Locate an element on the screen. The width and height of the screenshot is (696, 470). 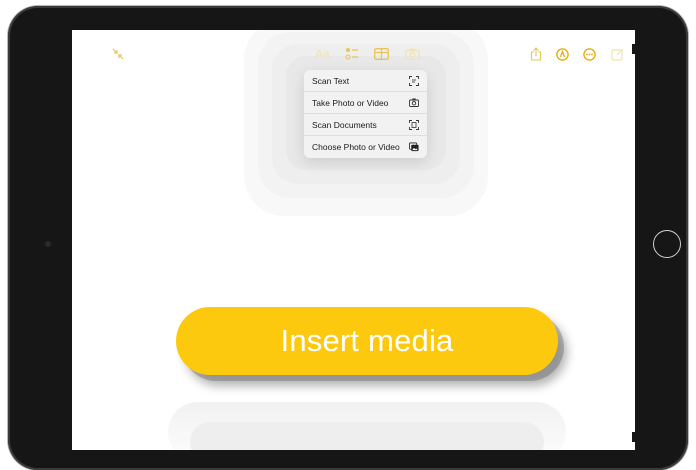
insert-media-callout: Insert media is located at coordinates (367, 341).